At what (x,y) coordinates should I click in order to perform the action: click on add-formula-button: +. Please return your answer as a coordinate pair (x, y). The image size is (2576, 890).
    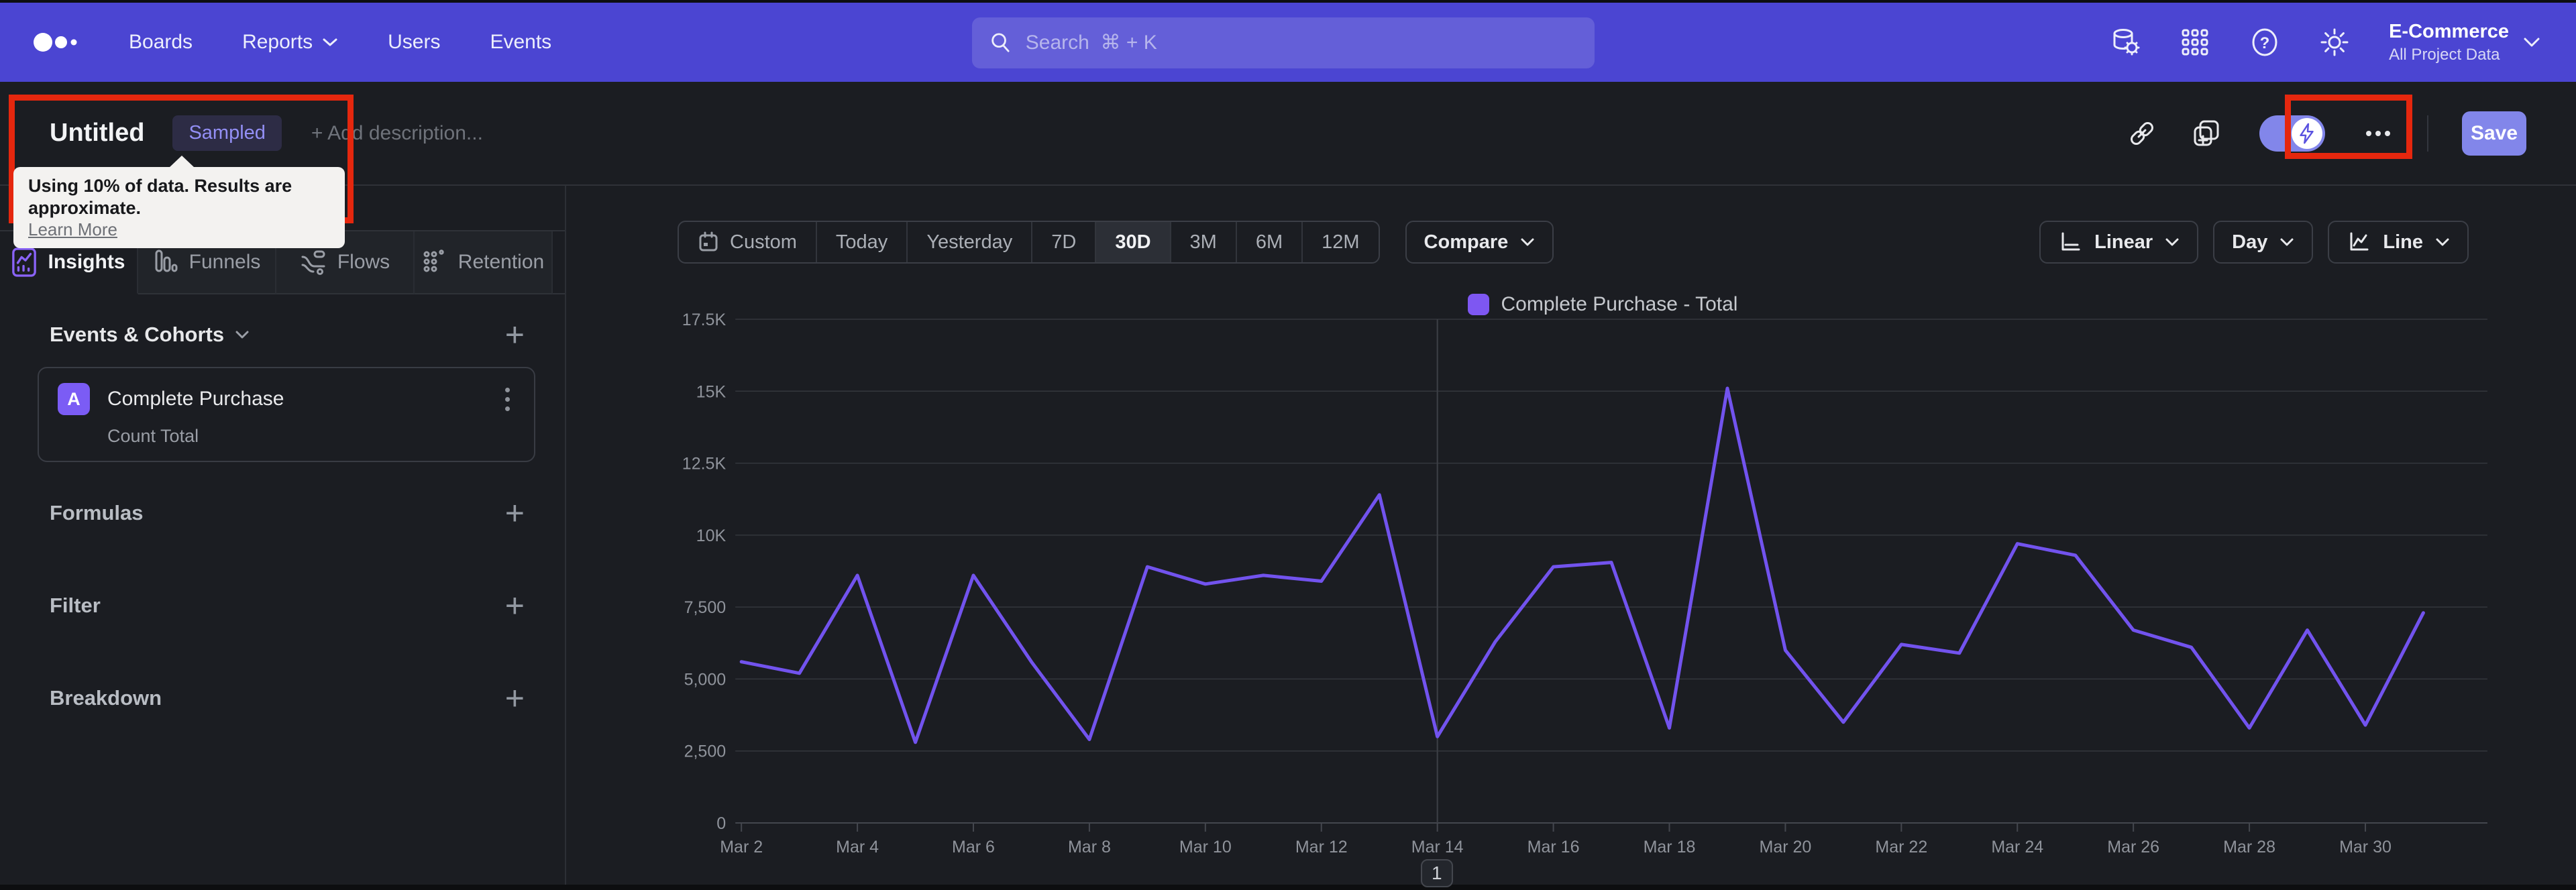
    Looking at the image, I should click on (515, 513).